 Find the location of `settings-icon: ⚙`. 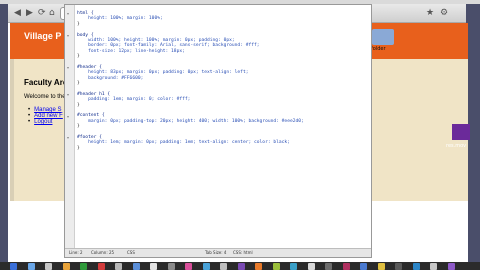

settings-icon: ⚙ is located at coordinates (444, 13).